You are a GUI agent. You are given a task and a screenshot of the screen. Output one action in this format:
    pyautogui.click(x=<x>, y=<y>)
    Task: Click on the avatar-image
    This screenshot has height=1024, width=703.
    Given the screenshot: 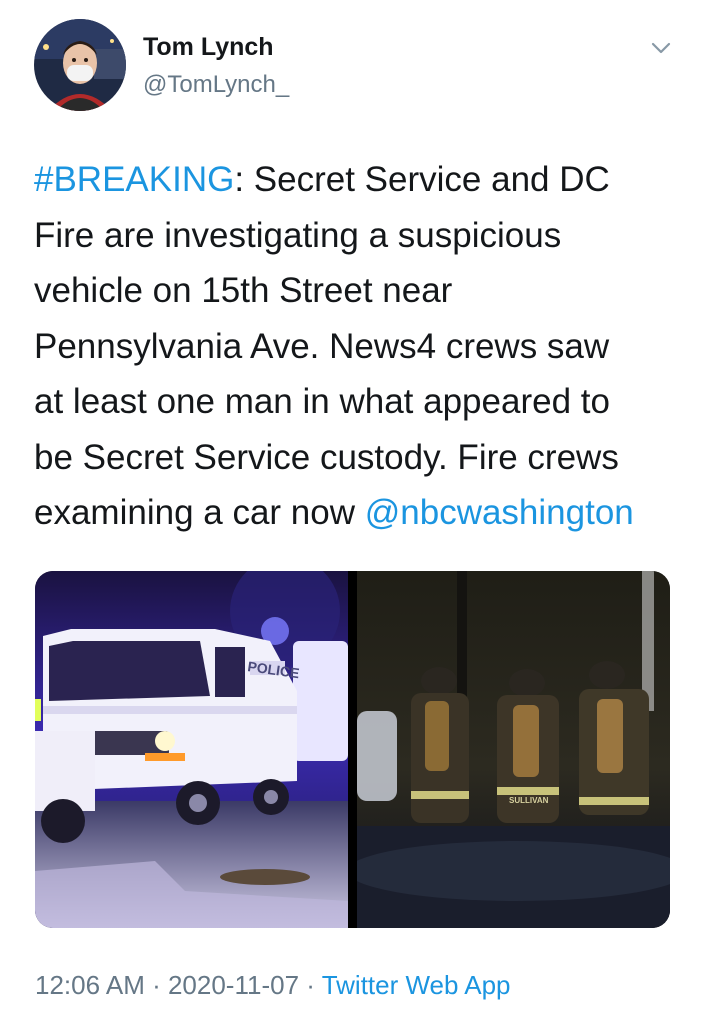 What is the action you would take?
    pyautogui.click(x=80, y=65)
    